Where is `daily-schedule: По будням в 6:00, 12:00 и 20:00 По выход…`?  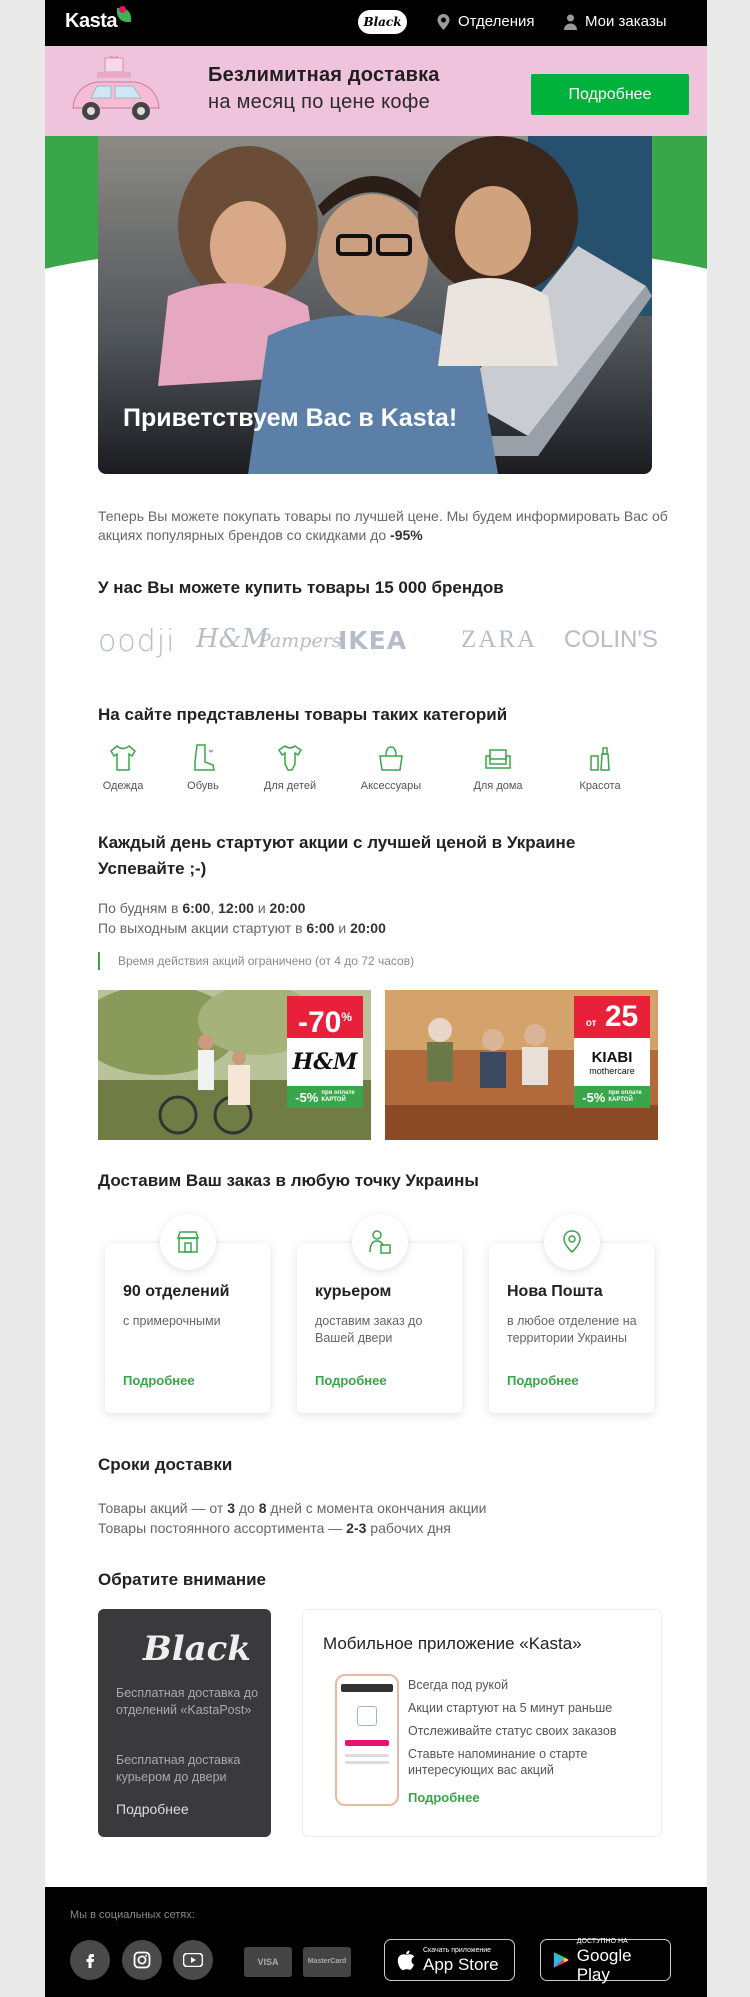 daily-schedule: По будням в 6:00, 12:00 и 20:00 По выход… is located at coordinates (242, 918).